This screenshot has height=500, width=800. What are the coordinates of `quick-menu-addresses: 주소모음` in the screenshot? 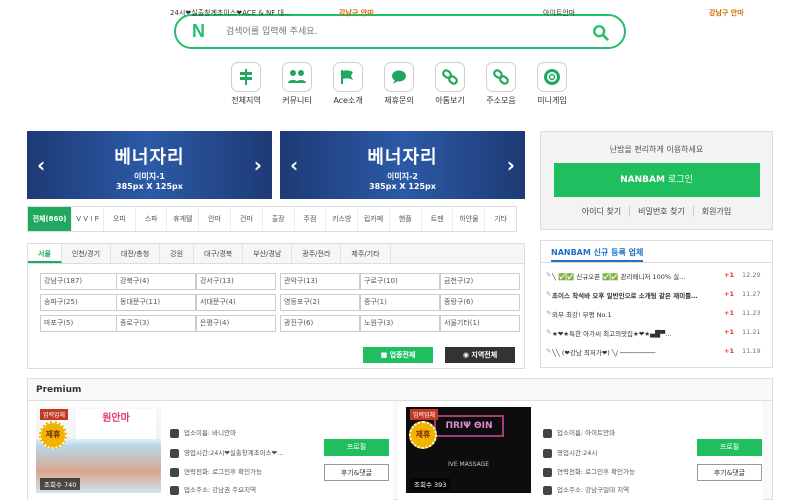 It's located at (501, 84).